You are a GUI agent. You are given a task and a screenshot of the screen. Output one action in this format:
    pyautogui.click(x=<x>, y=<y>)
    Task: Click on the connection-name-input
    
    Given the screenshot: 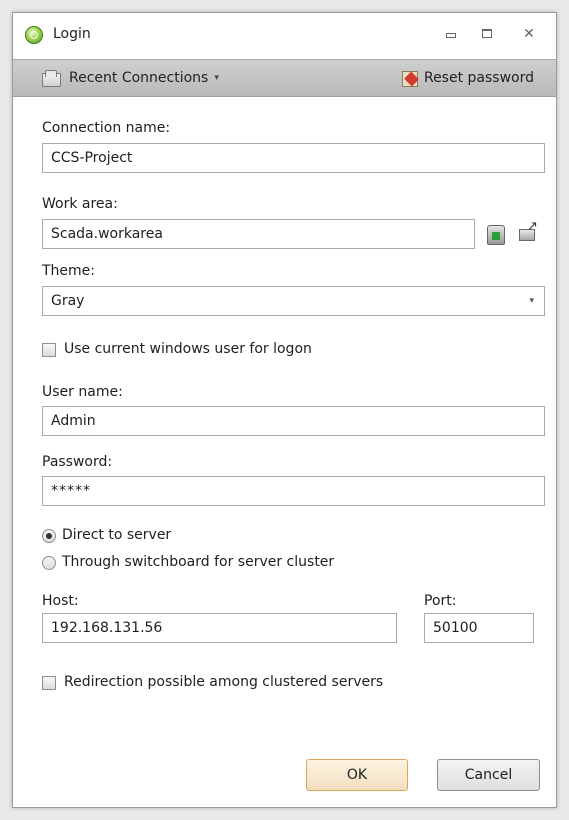 What is the action you would take?
    pyautogui.click(x=293, y=158)
    